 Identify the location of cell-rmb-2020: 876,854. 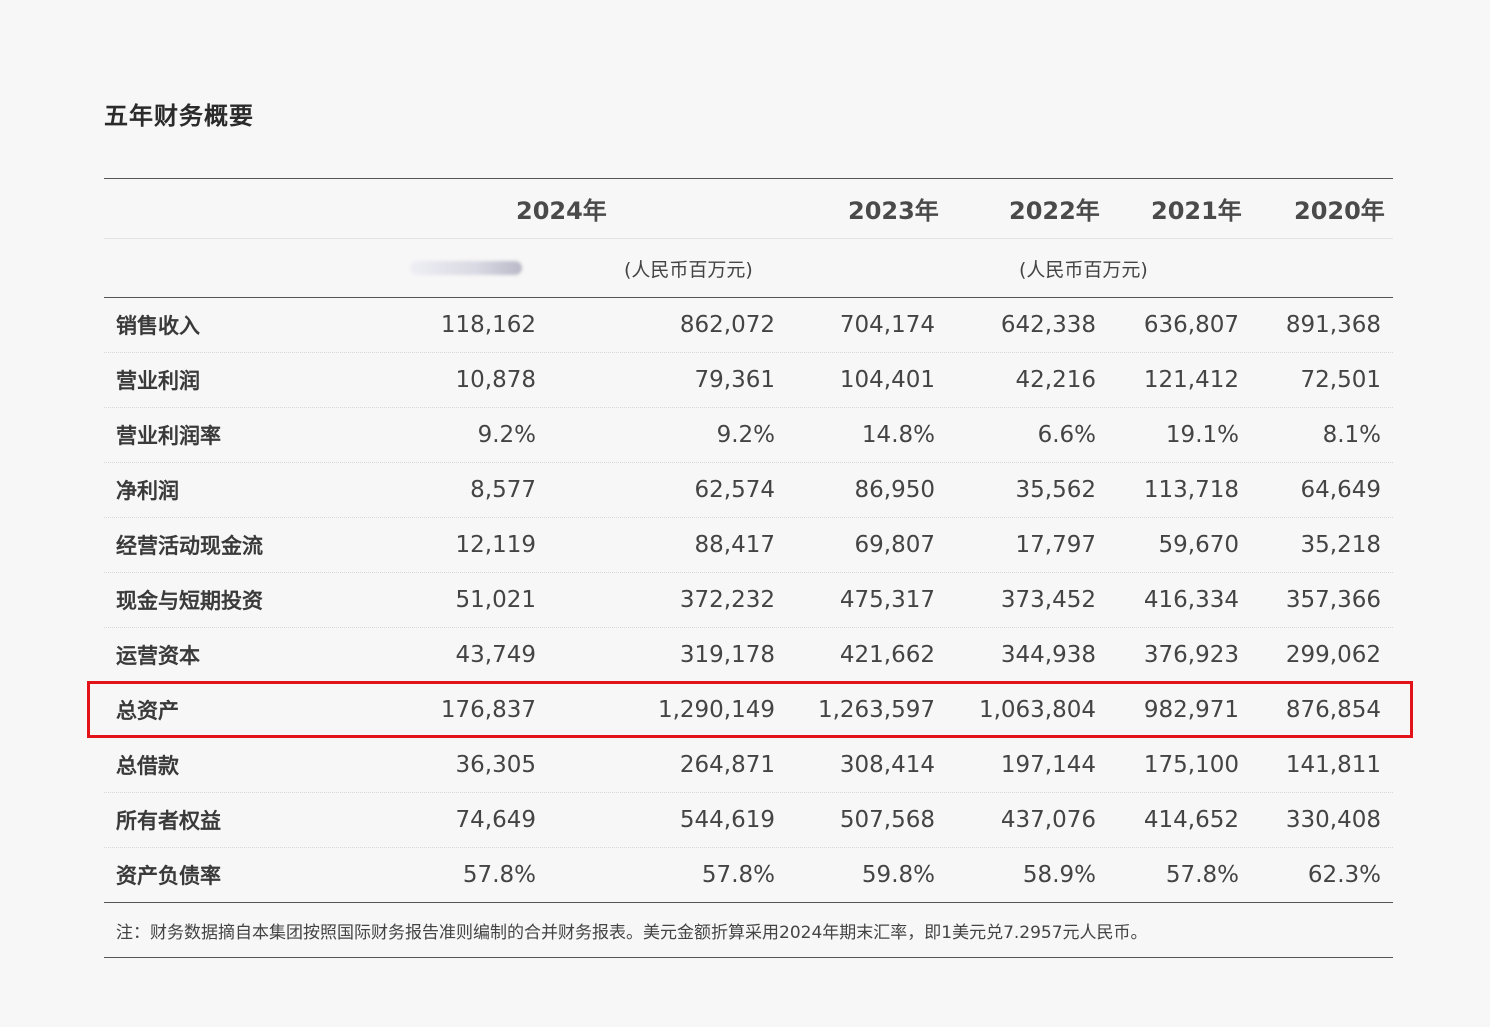
(1333, 710).